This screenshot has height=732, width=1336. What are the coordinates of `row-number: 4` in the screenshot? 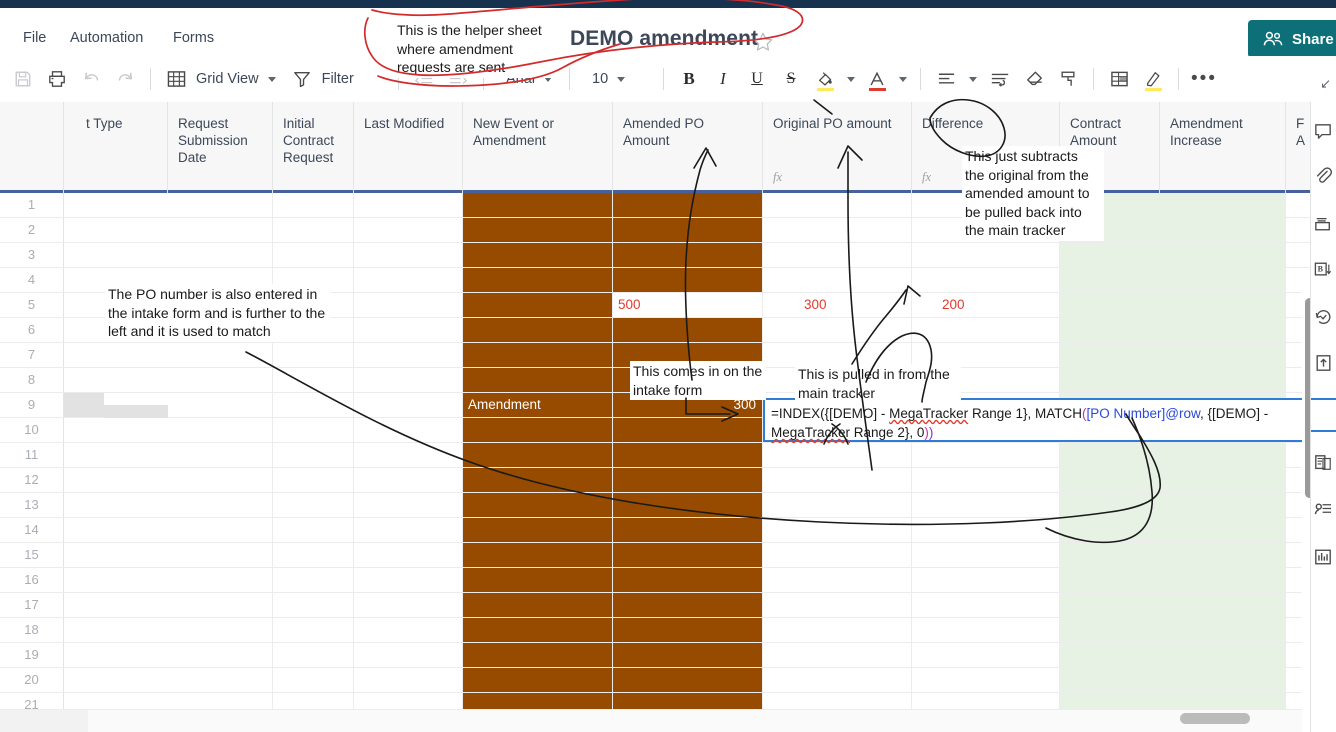 It's located at (32, 280).